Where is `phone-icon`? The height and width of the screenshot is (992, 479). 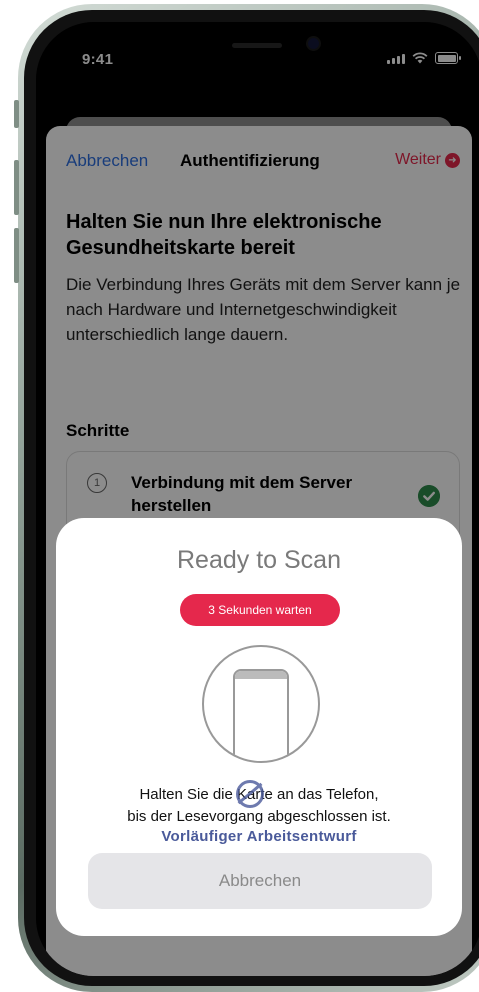 phone-icon is located at coordinates (261, 704).